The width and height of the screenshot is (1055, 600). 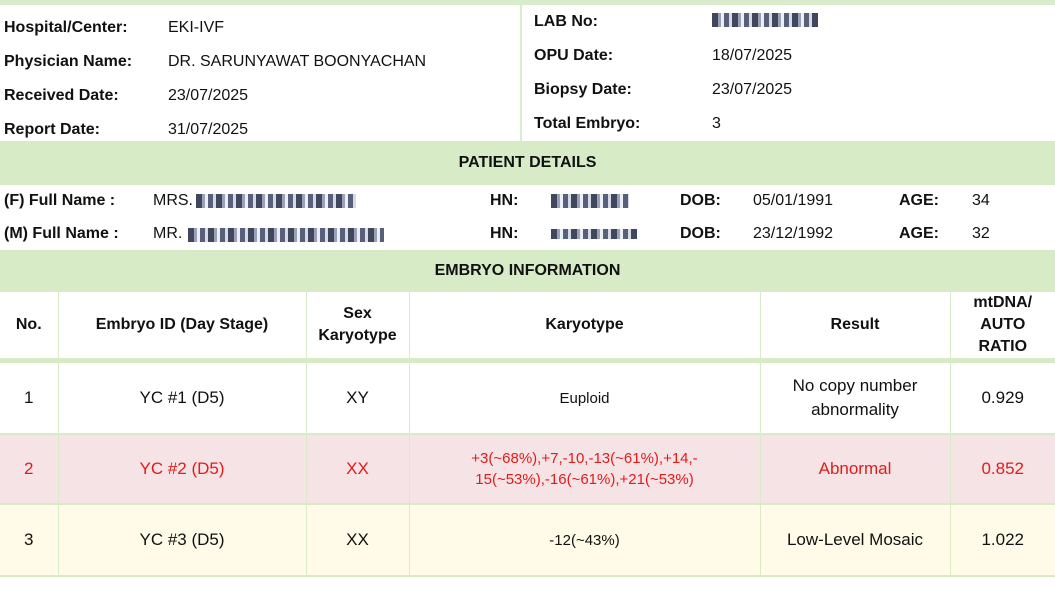 What do you see at coordinates (527, 271) in the screenshot?
I see `embryo-information-title: EMBRYO INFORMATION` at bounding box center [527, 271].